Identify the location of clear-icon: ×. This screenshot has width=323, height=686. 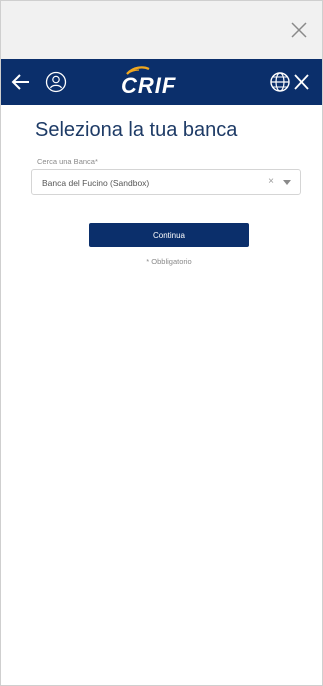
(271, 182).